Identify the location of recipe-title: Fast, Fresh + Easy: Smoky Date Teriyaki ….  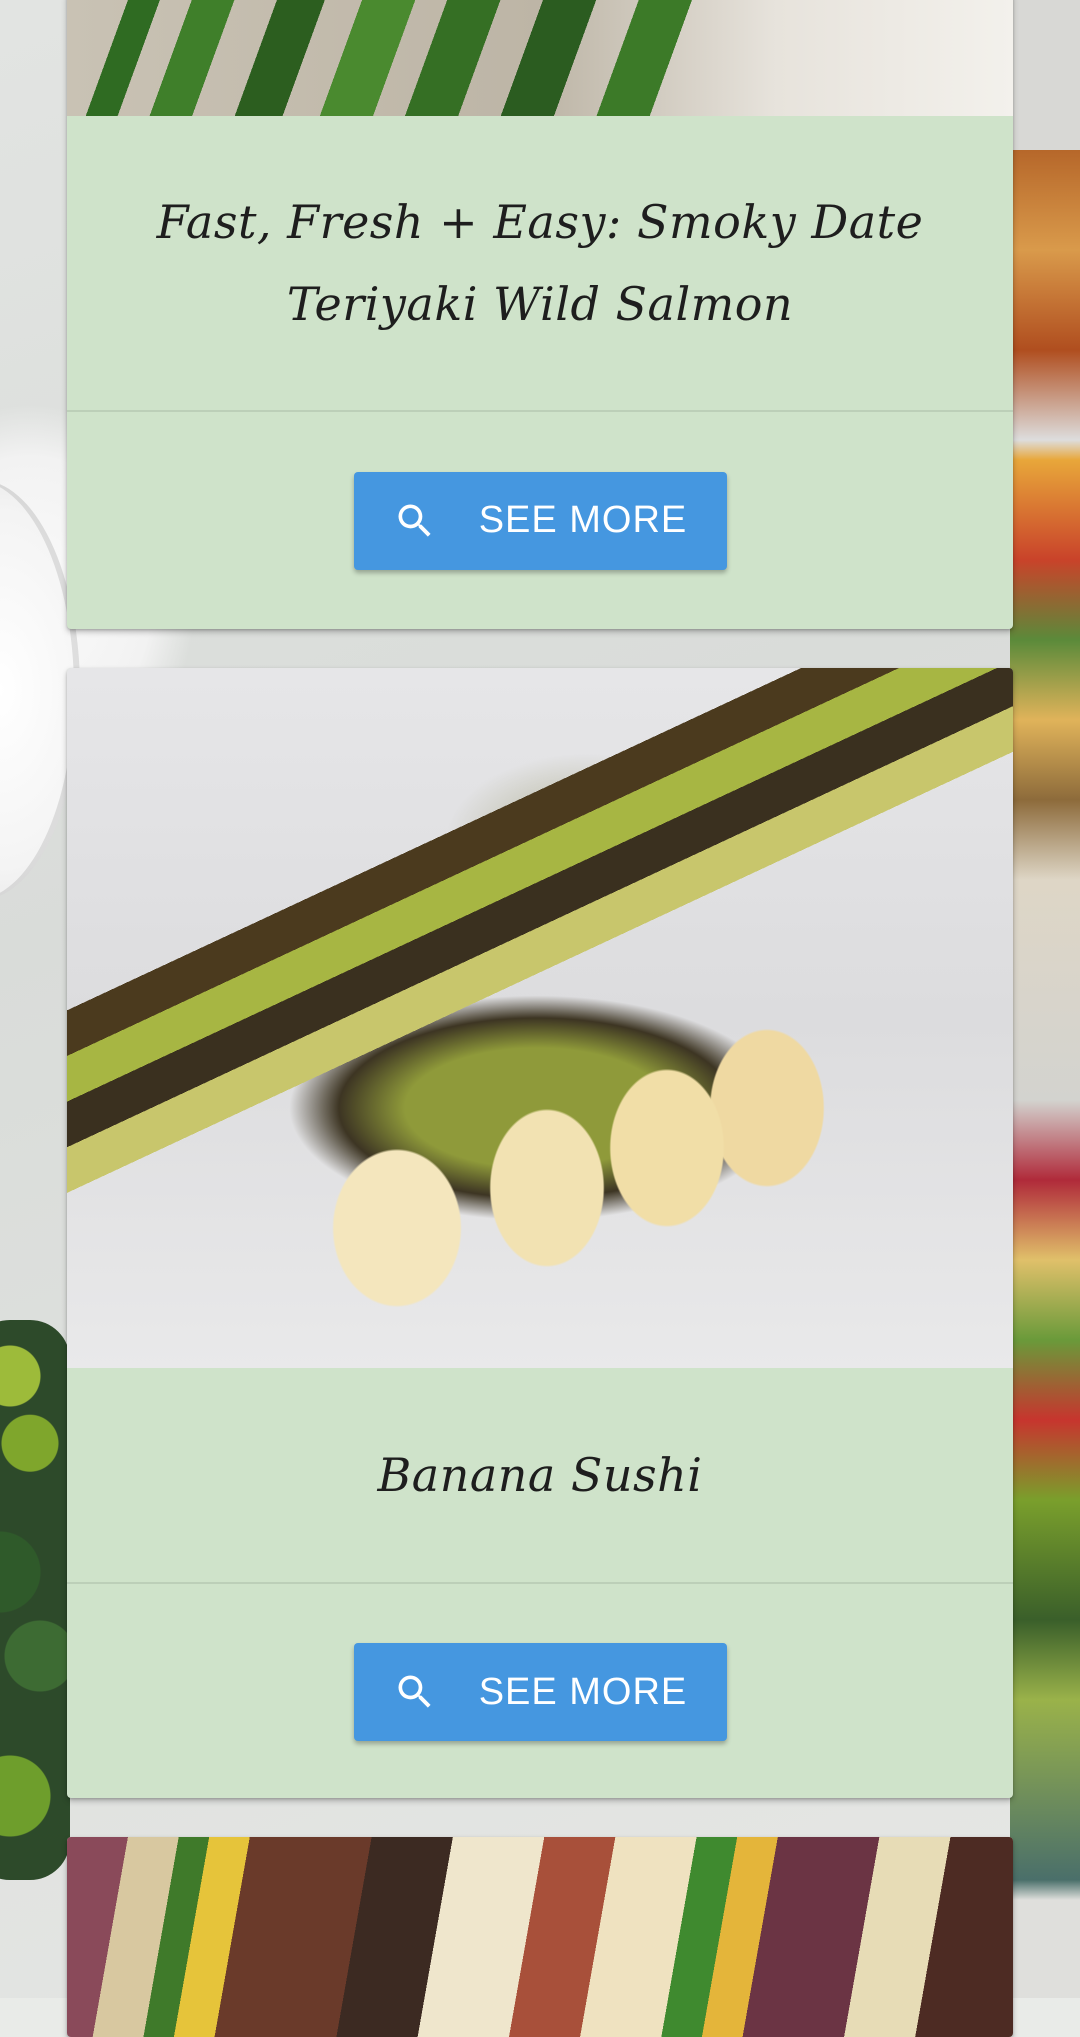
(540, 263).